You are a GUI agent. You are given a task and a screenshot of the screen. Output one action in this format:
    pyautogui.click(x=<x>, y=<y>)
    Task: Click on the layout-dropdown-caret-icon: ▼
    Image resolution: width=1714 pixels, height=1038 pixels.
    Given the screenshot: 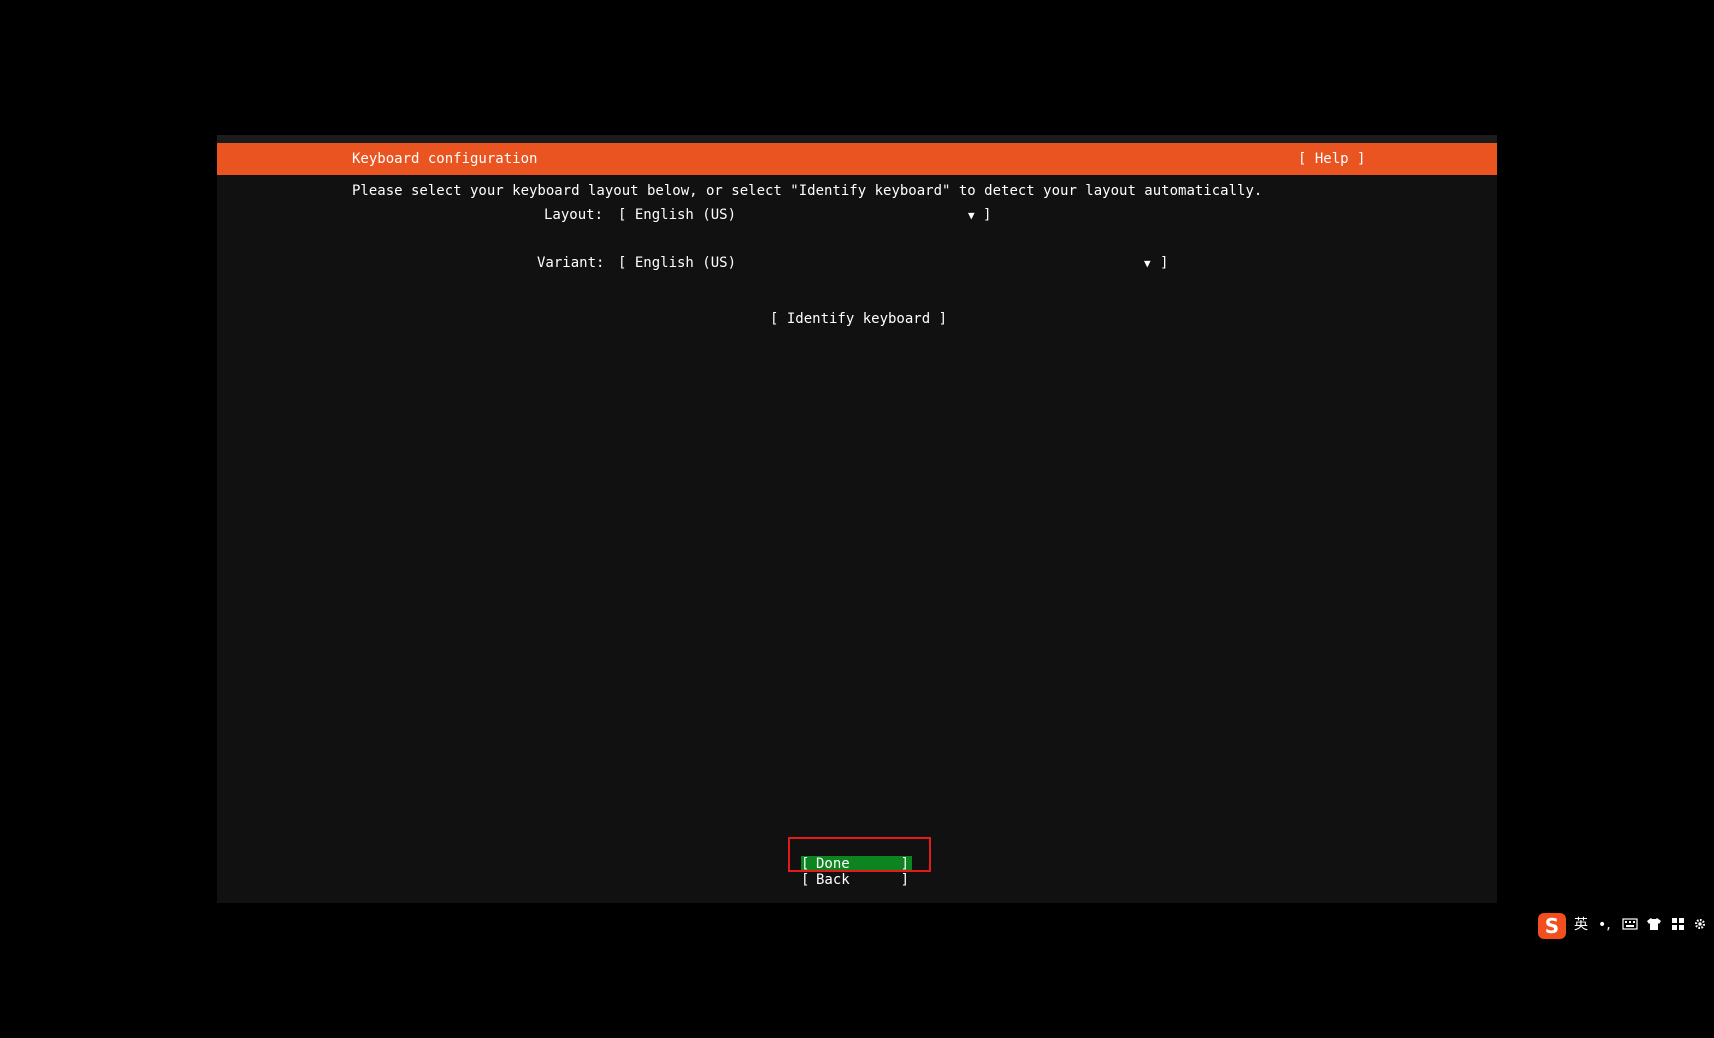 What is the action you would take?
    pyautogui.click(x=971, y=215)
    